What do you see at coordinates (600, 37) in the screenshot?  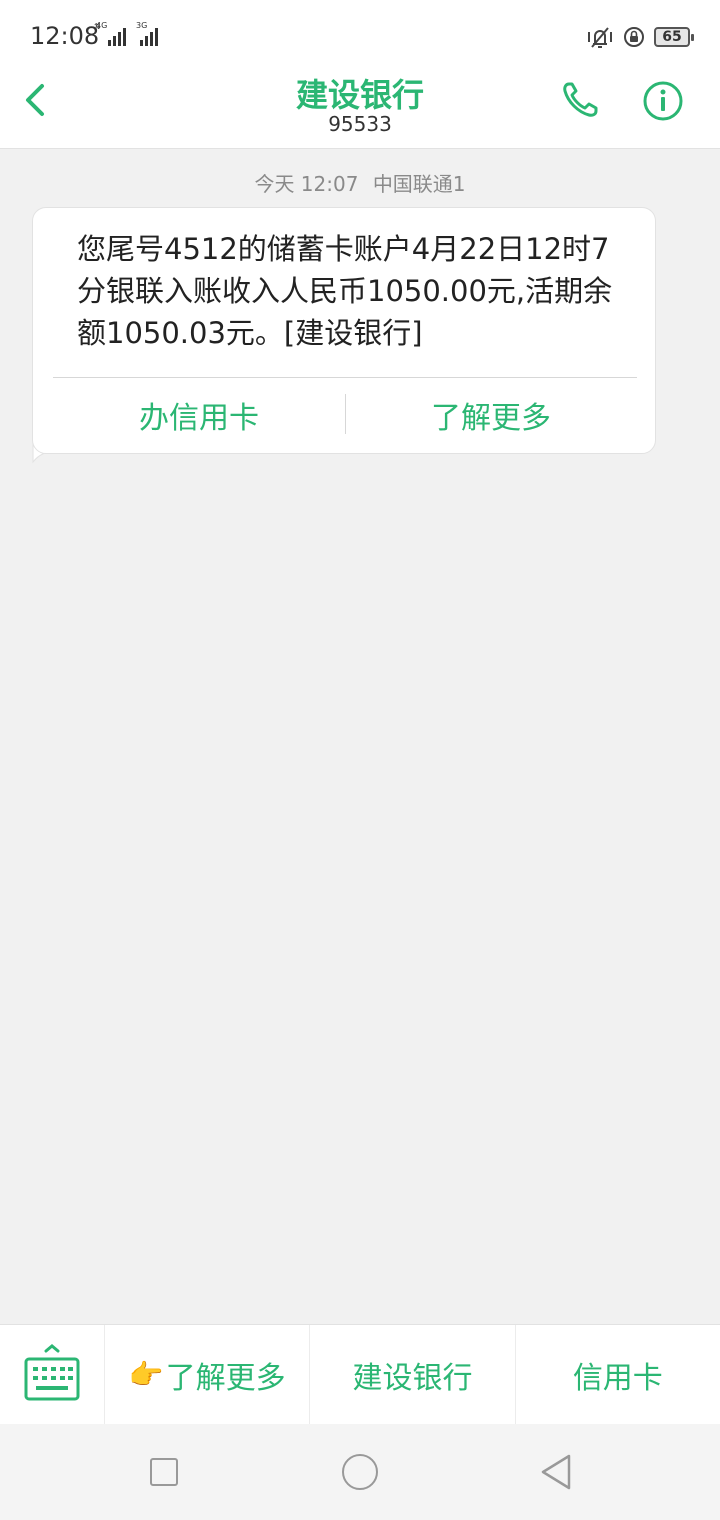 I see `vibrate-icon` at bounding box center [600, 37].